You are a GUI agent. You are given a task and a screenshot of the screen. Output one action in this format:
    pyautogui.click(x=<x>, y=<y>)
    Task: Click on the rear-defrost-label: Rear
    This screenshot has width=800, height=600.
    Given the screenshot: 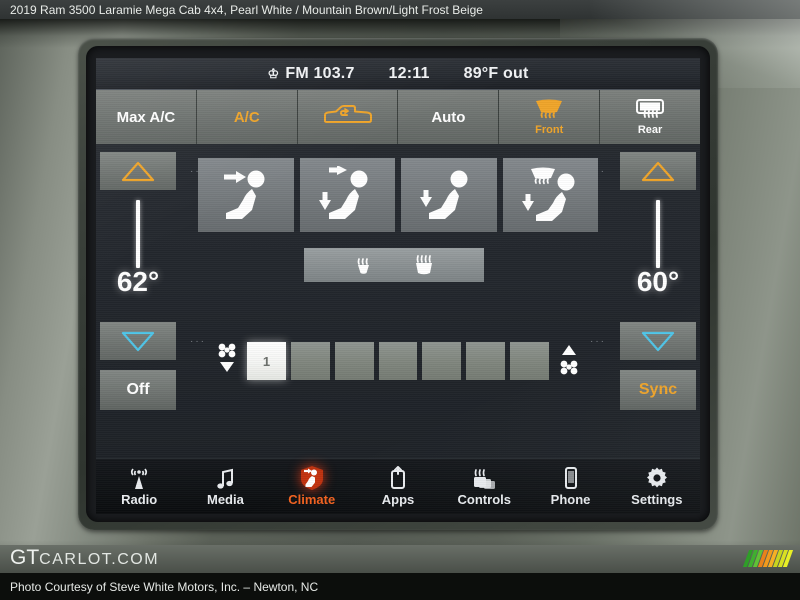 What is the action you would take?
    pyautogui.click(x=650, y=130)
    